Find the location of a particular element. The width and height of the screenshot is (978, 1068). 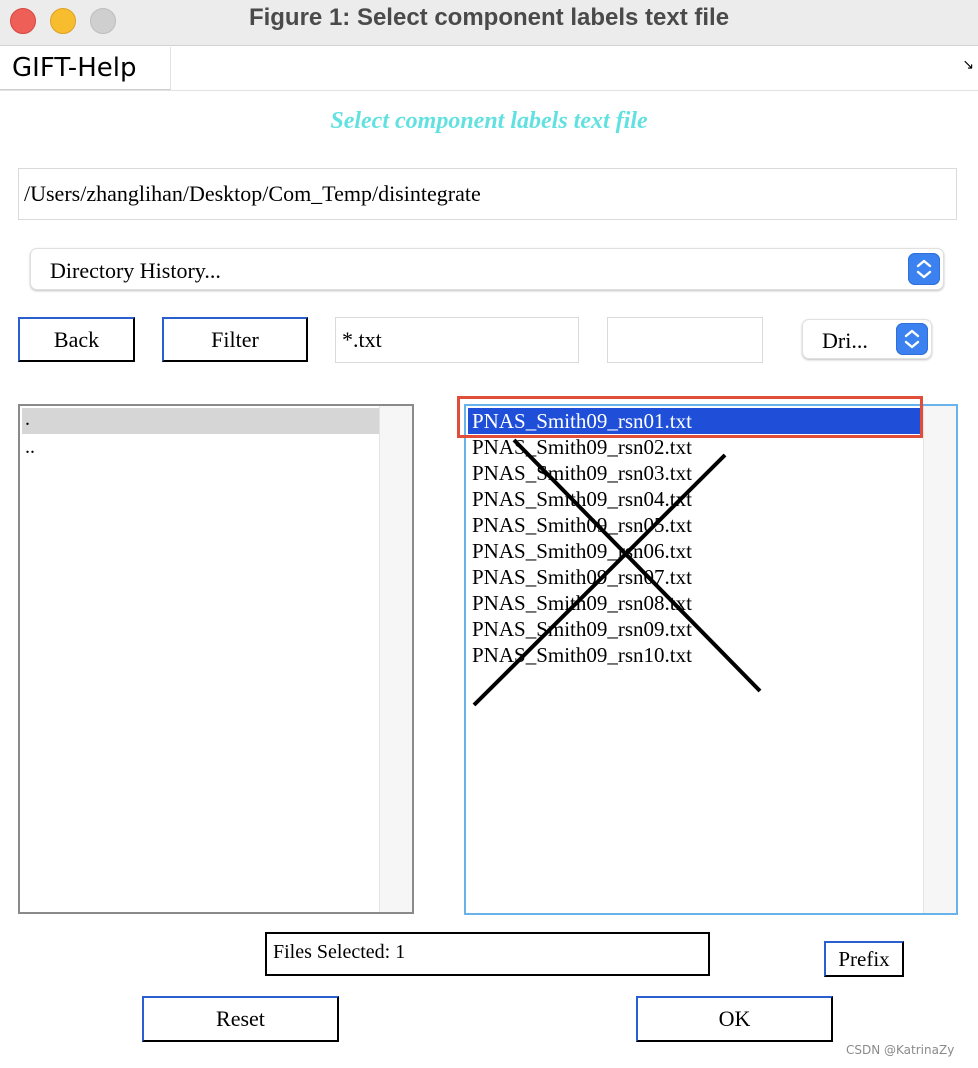

filter-input: *.txt is located at coordinates (457, 340).